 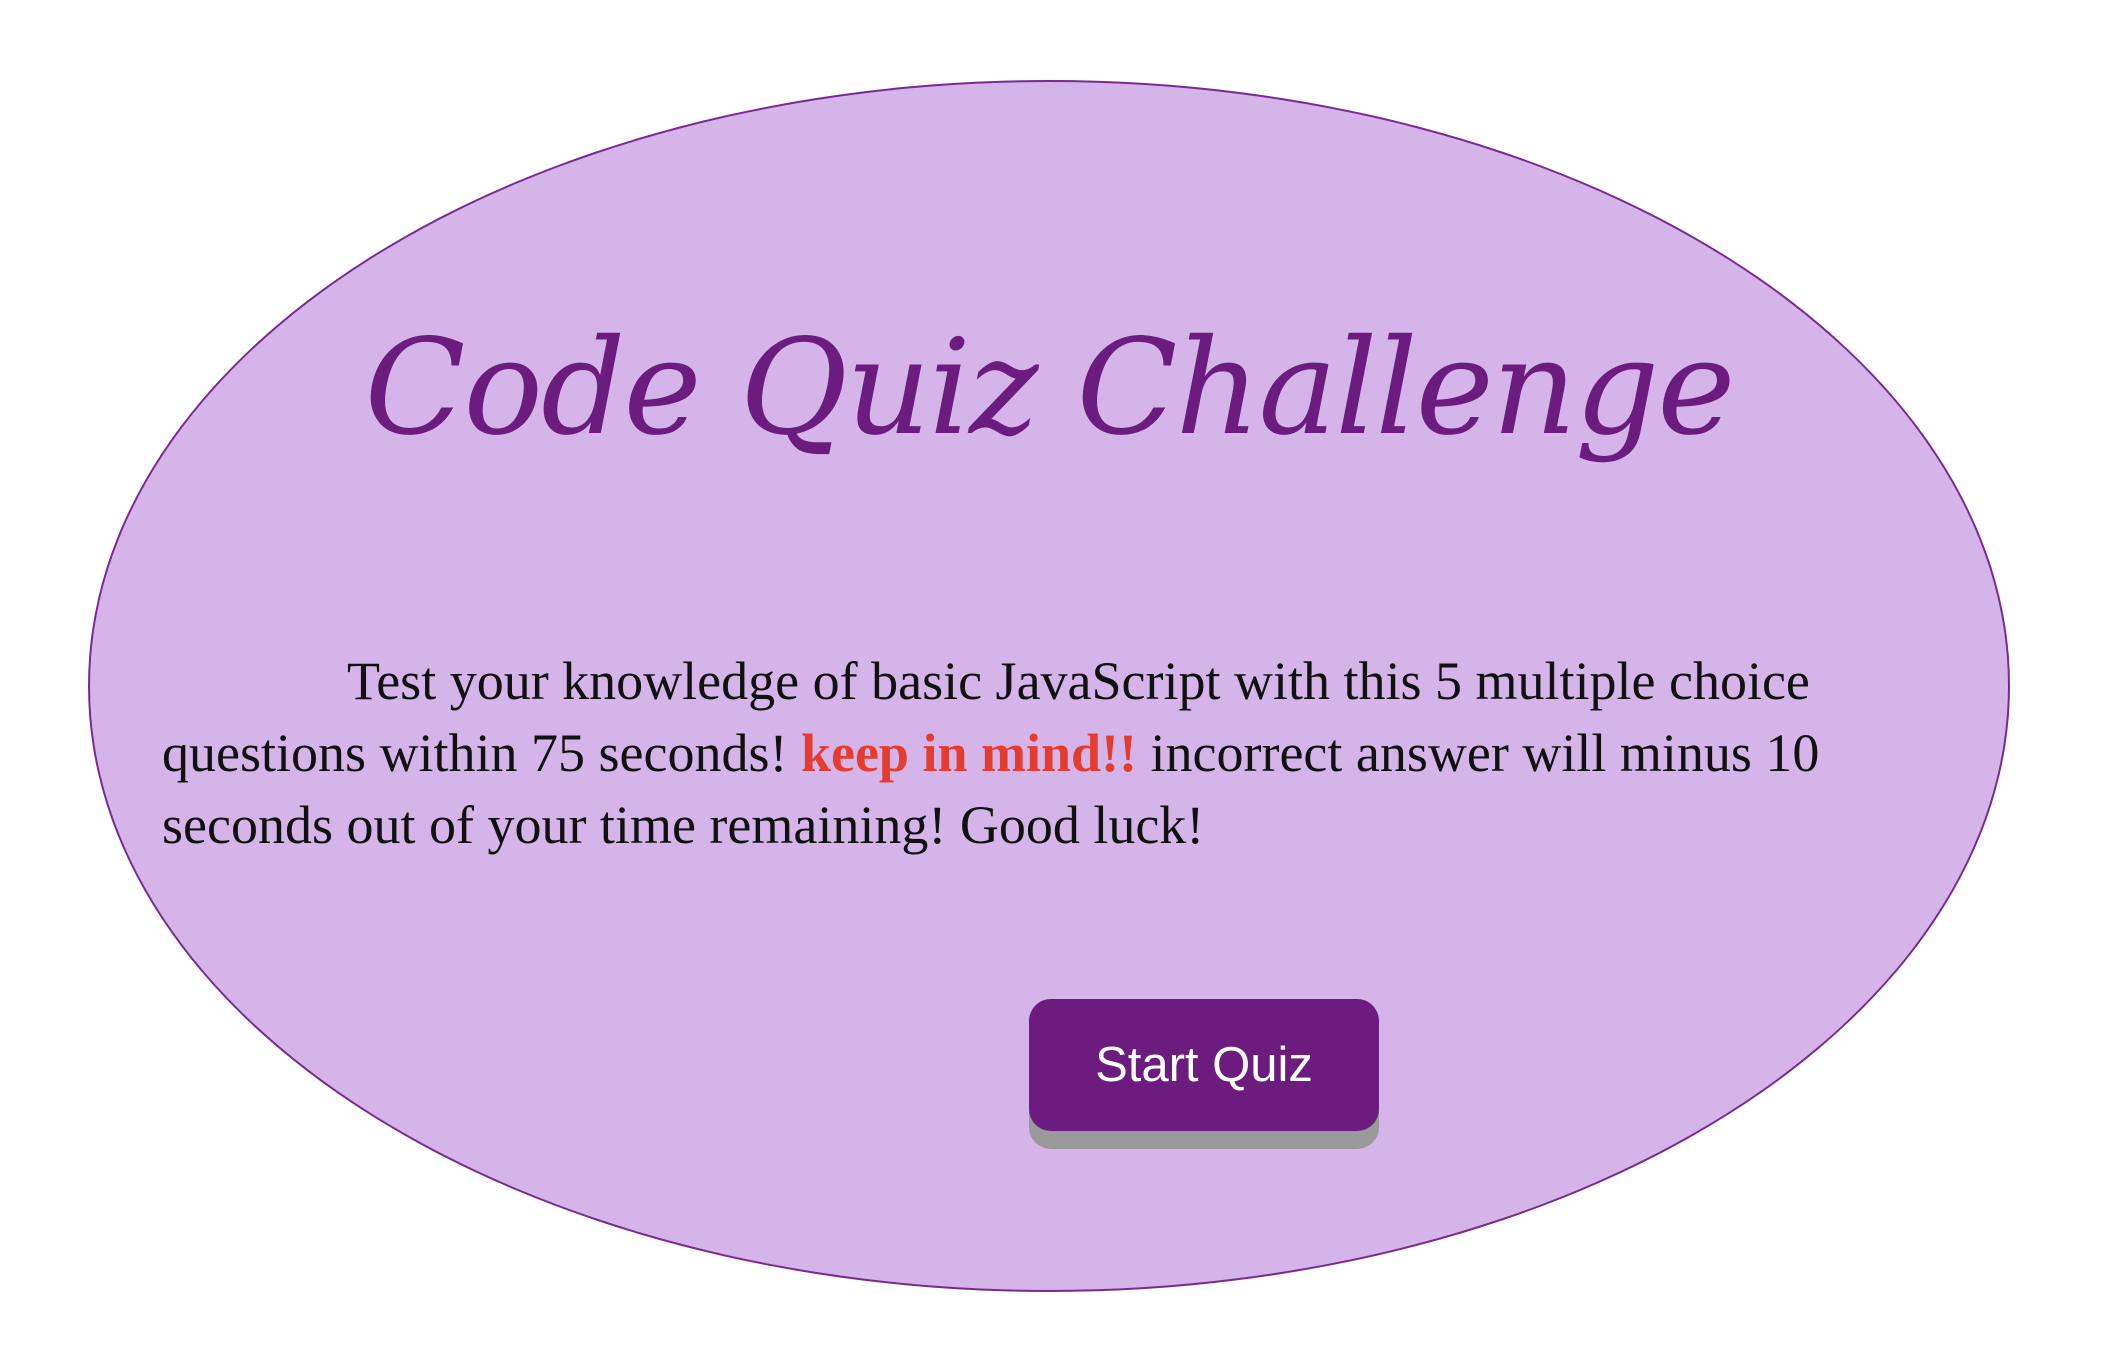 What do you see at coordinates (1204, 1065) in the screenshot?
I see `start-quiz-button: Start Quiz` at bounding box center [1204, 1065].